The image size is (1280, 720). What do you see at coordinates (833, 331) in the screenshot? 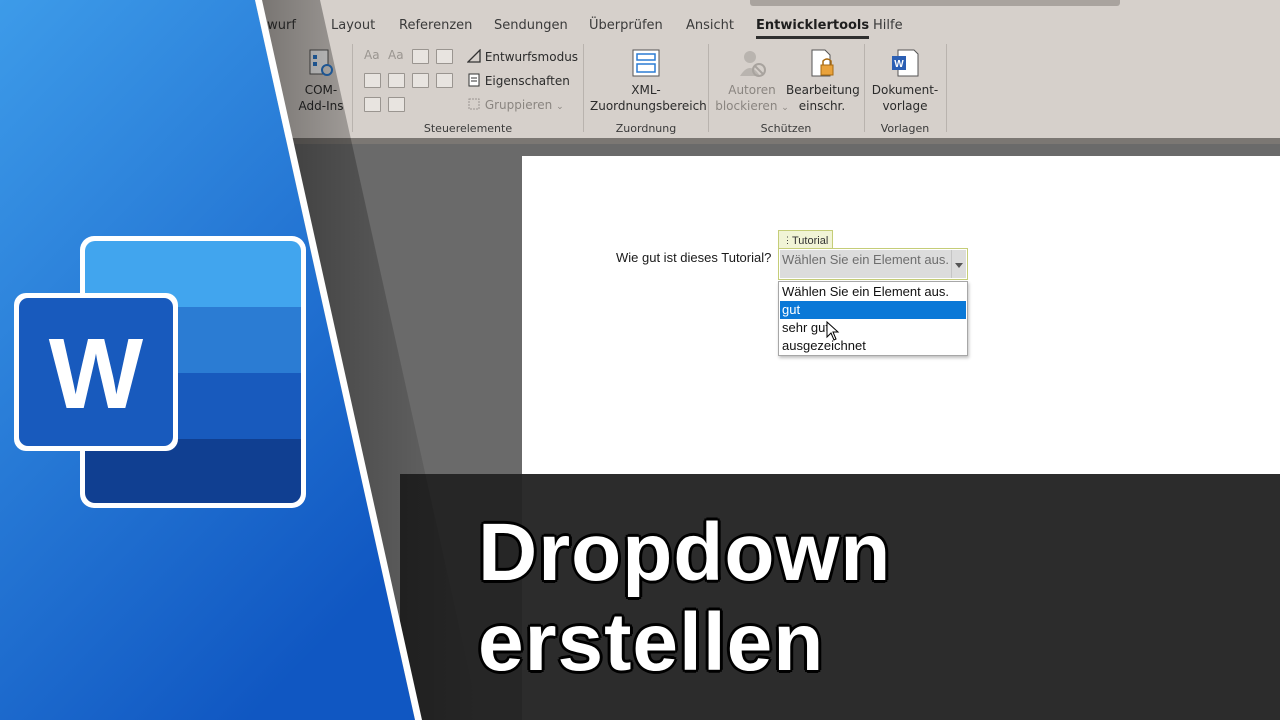
I see `mouse-cursor-icon` at bounding box center [833, 331].